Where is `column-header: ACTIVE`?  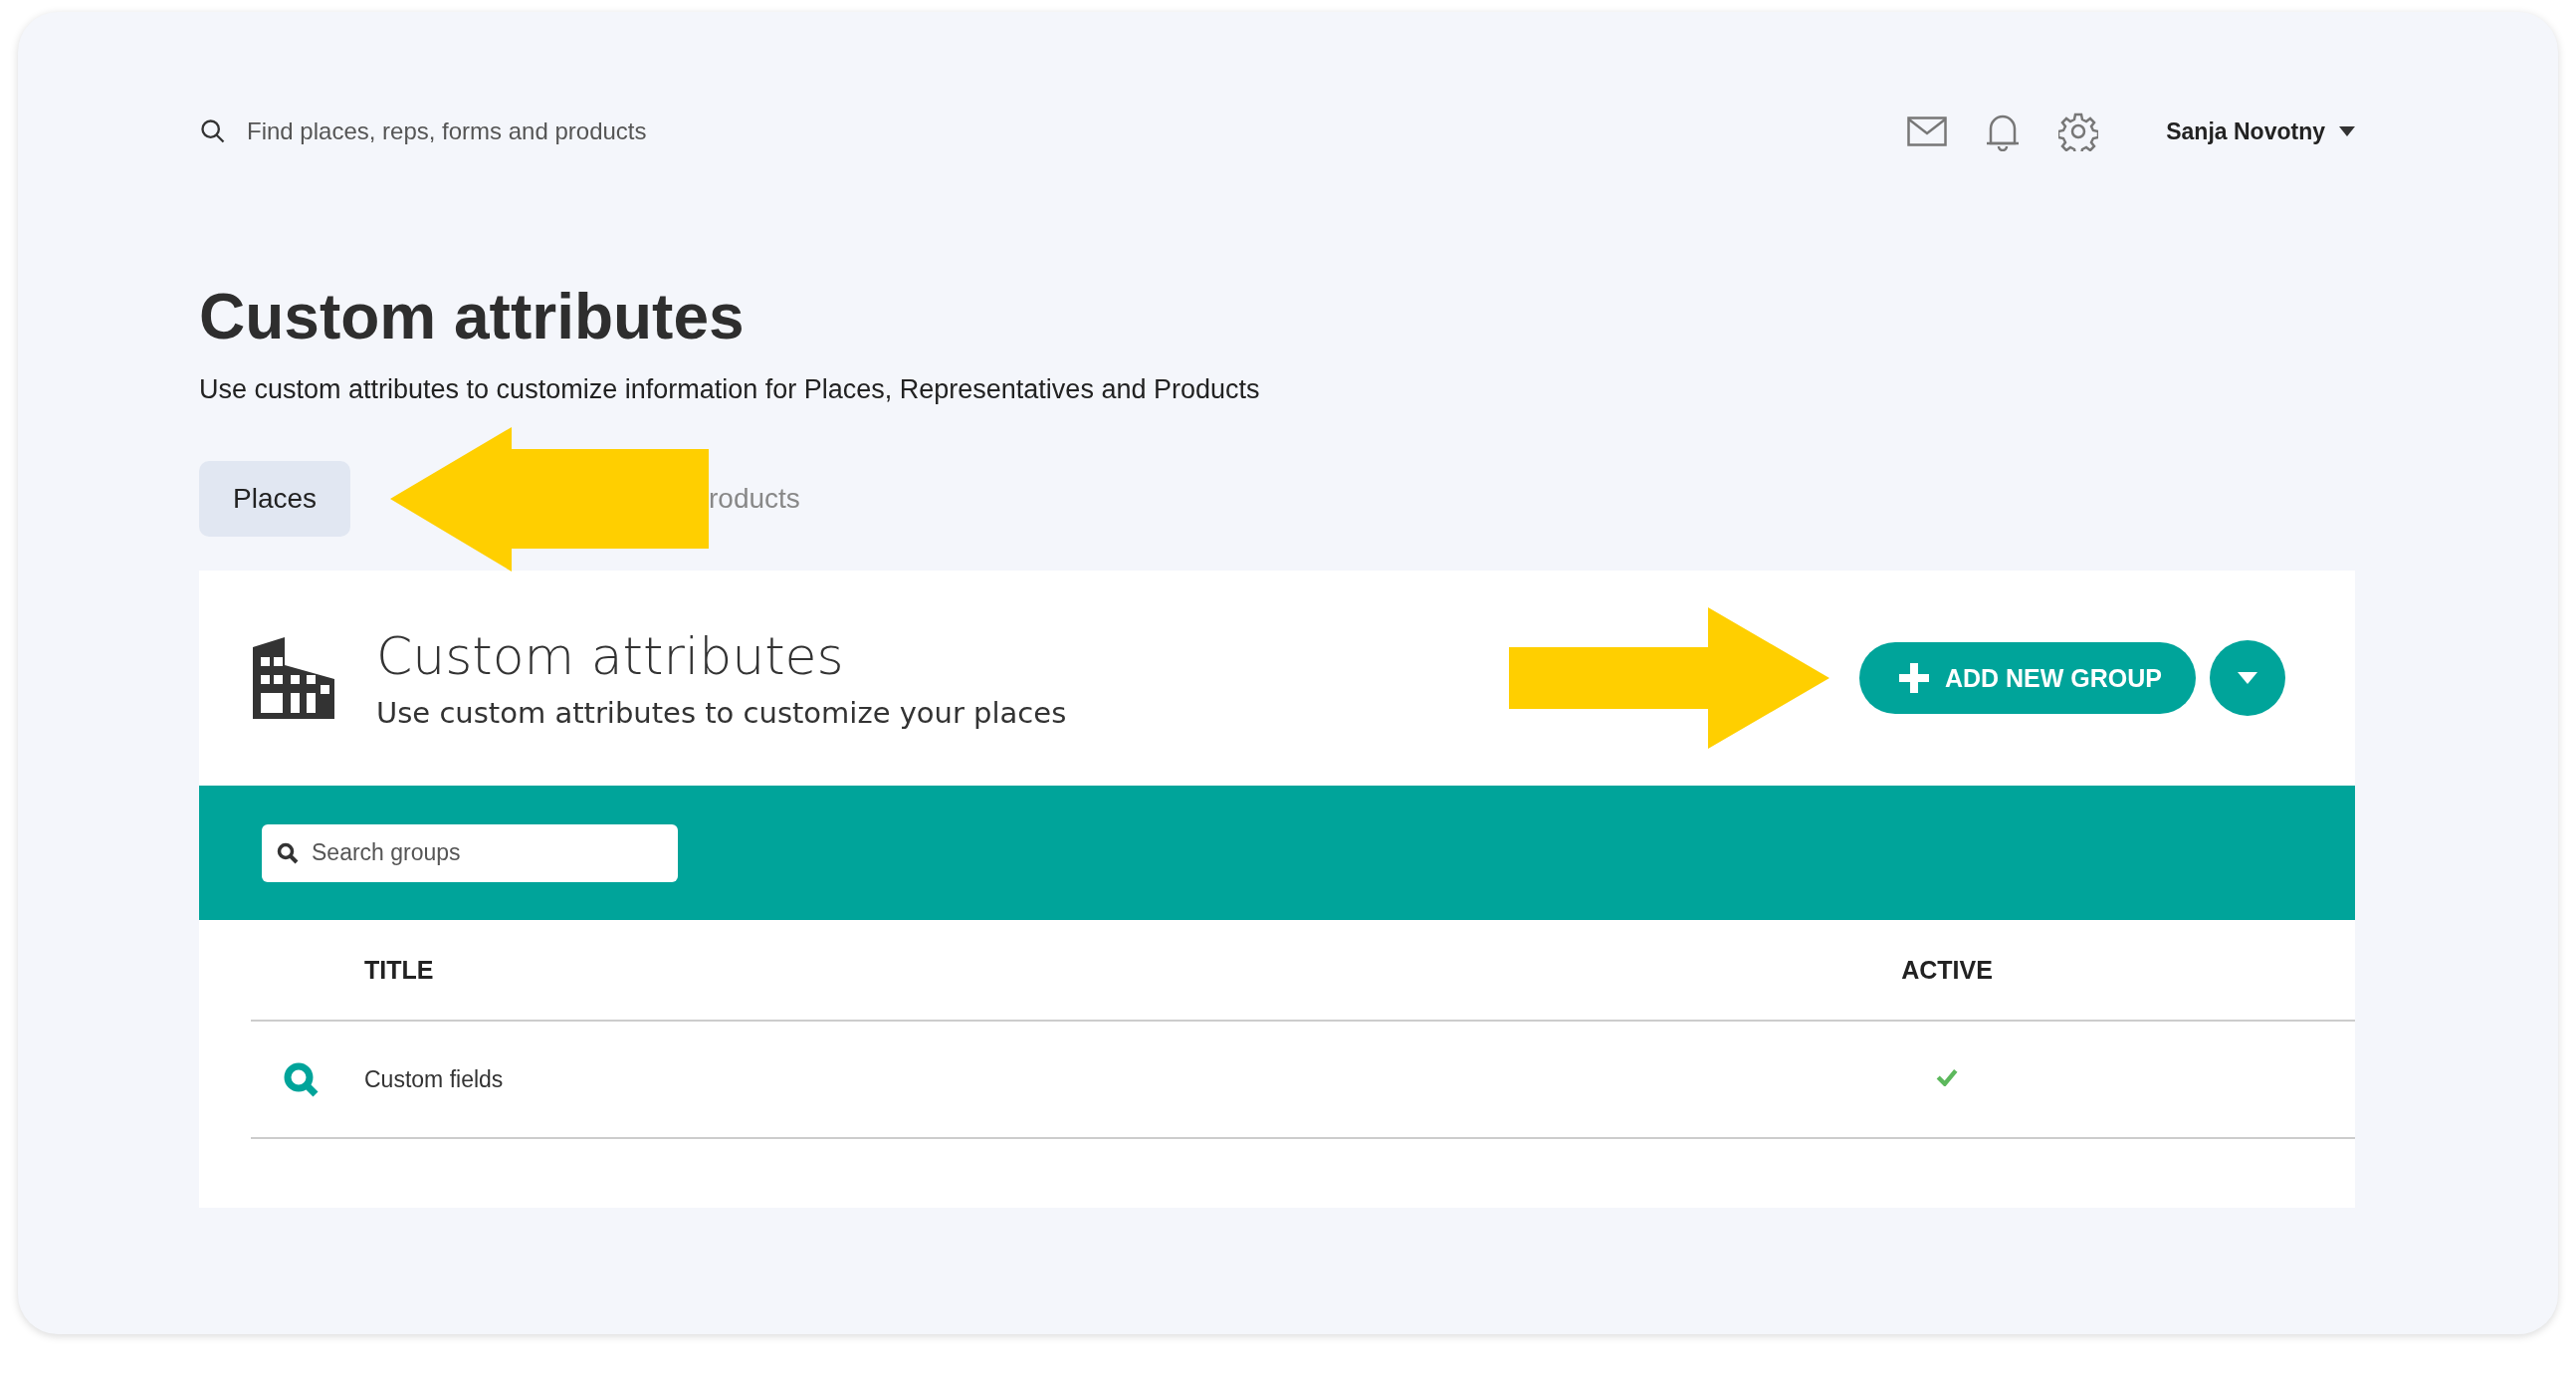 column-header: ACTIVE is located at coordinates (1947, 970).